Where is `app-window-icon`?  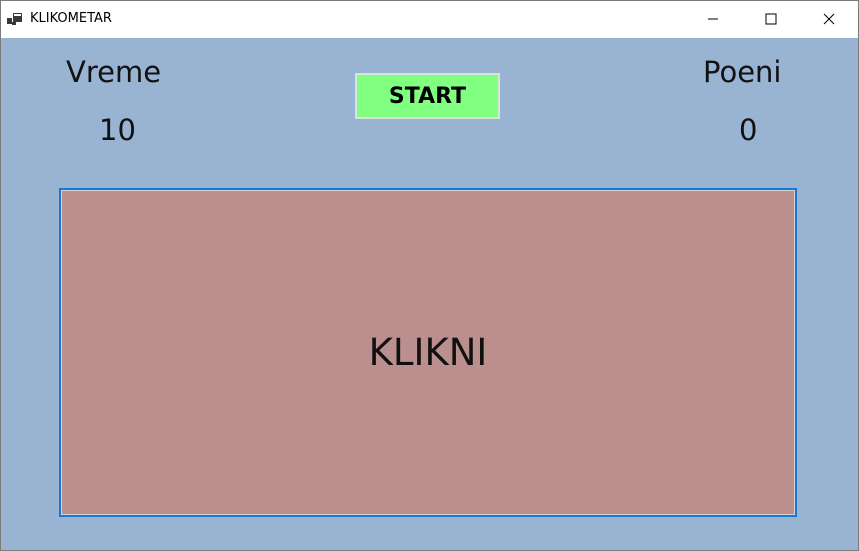 app-window-icon is located at coordinates (15, 19).